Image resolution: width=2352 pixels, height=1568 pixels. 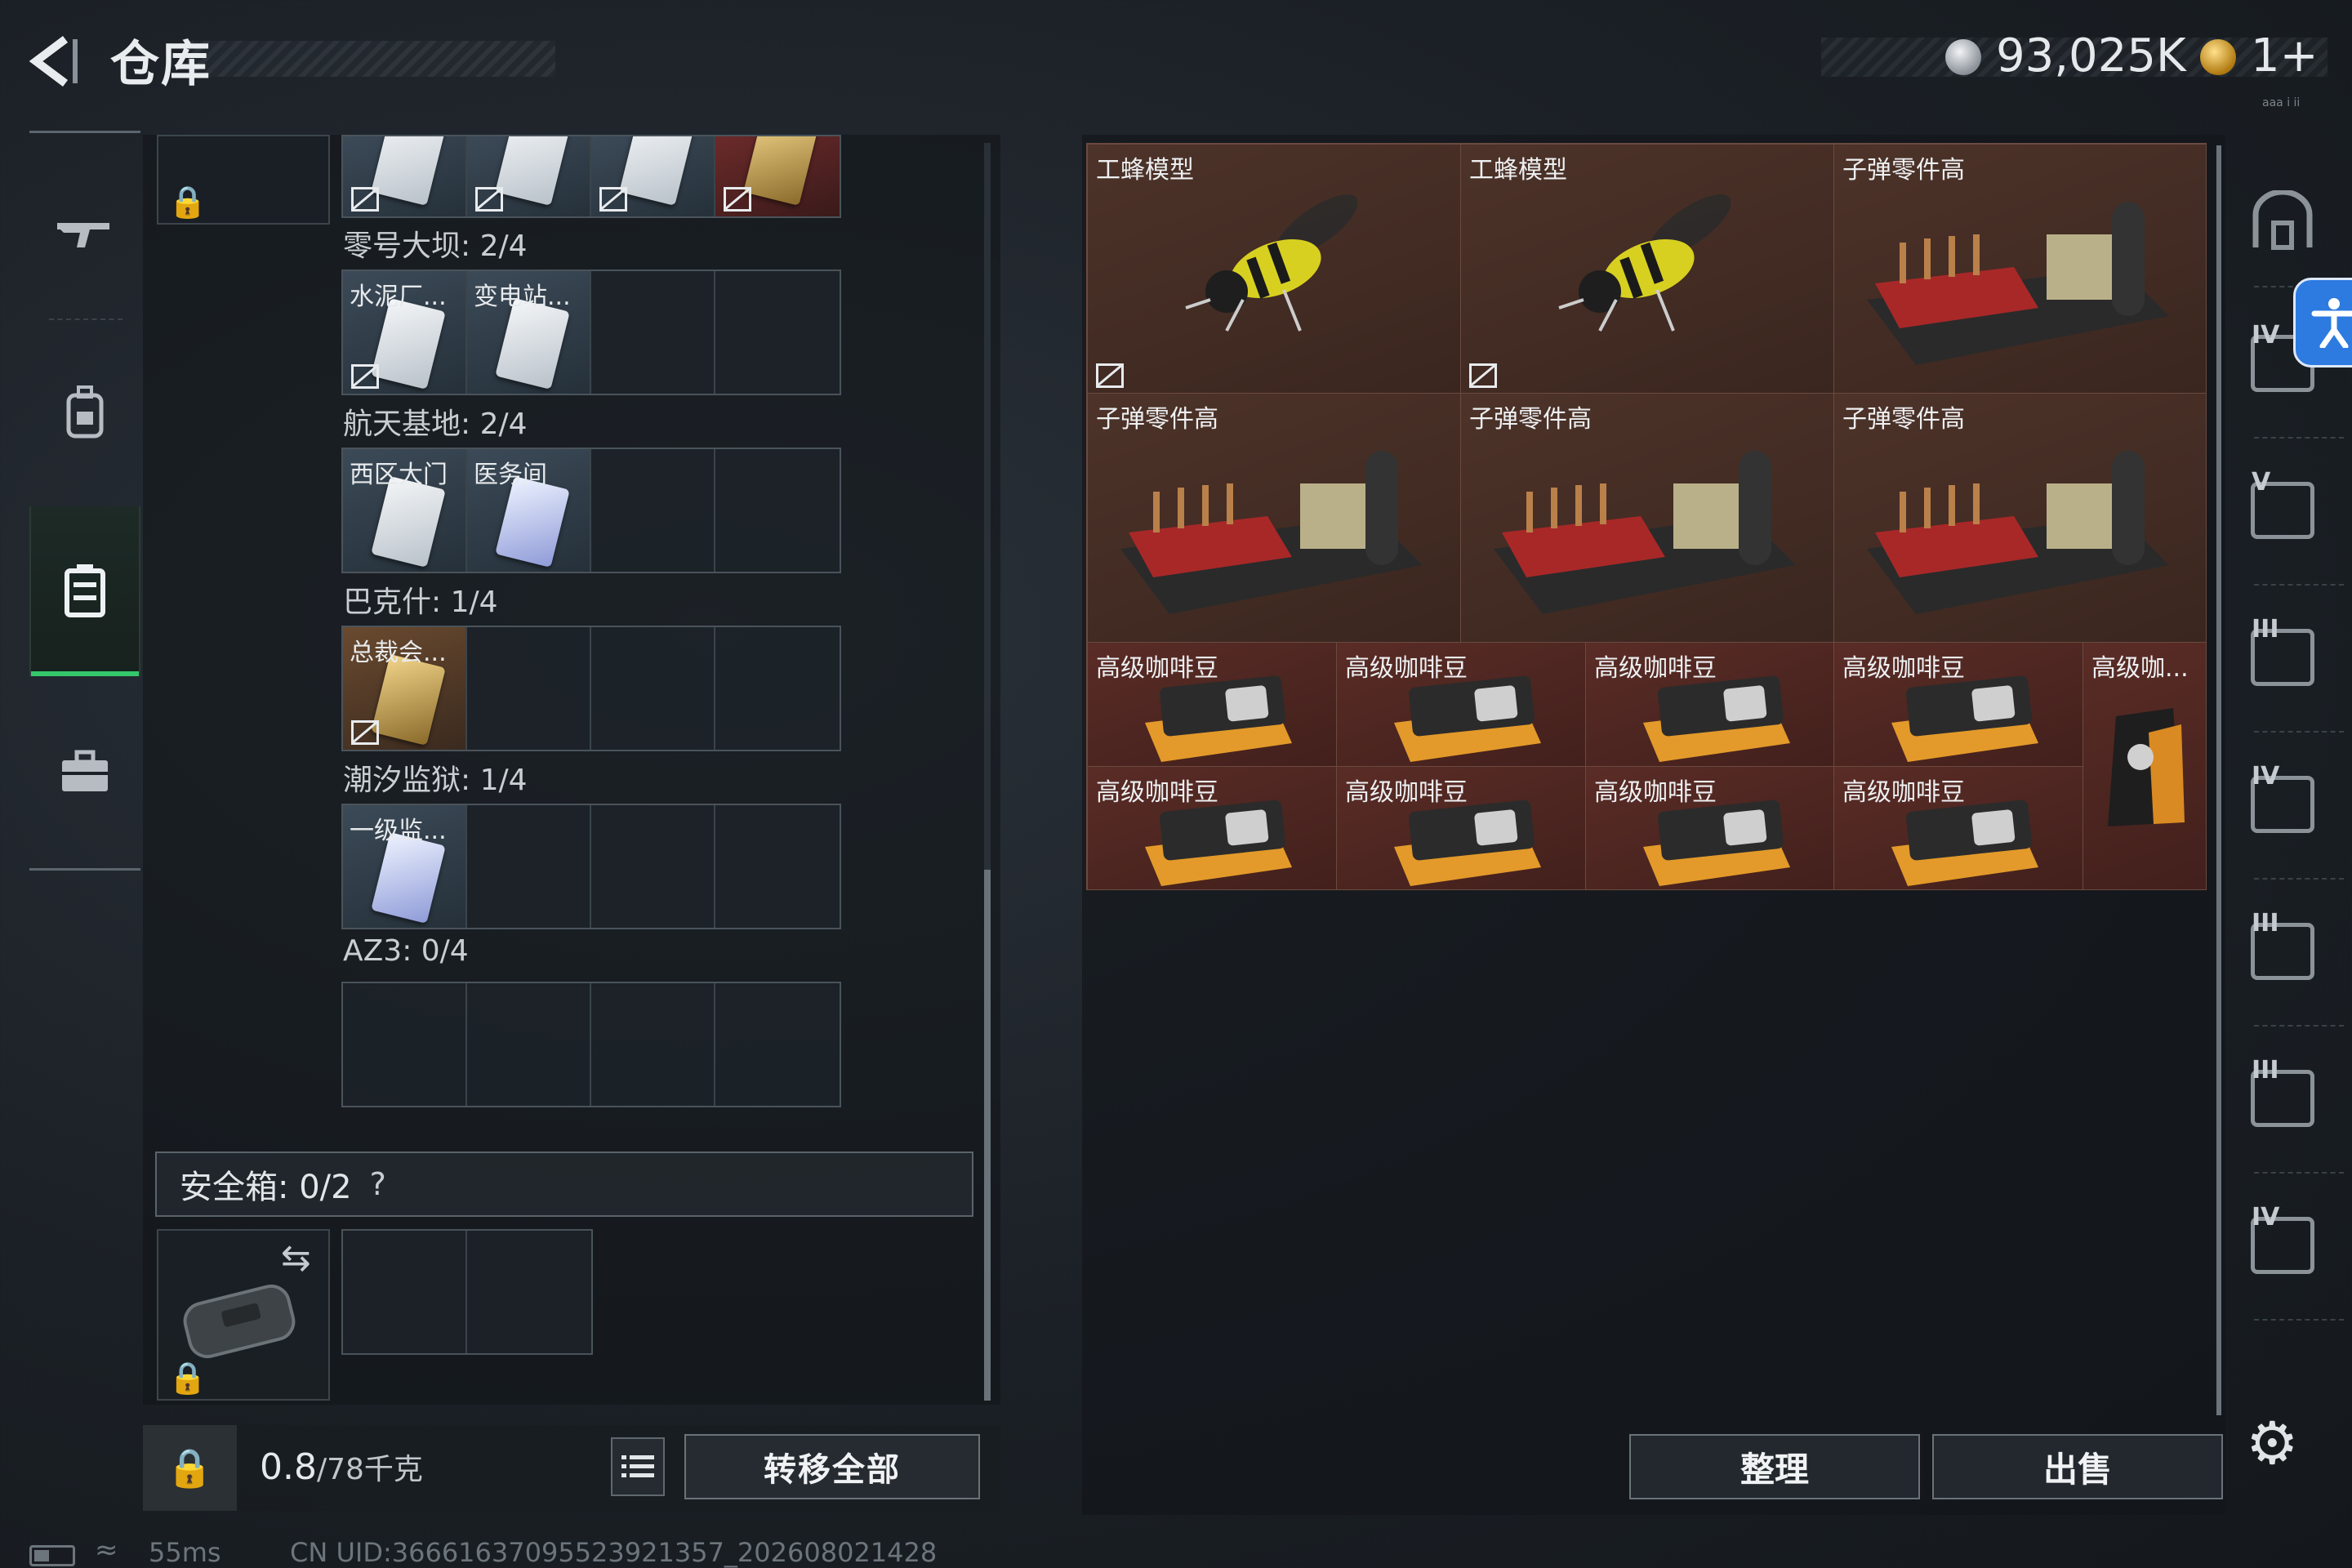 I want to click on help-icon: ?, so click(x=378, y=1184).